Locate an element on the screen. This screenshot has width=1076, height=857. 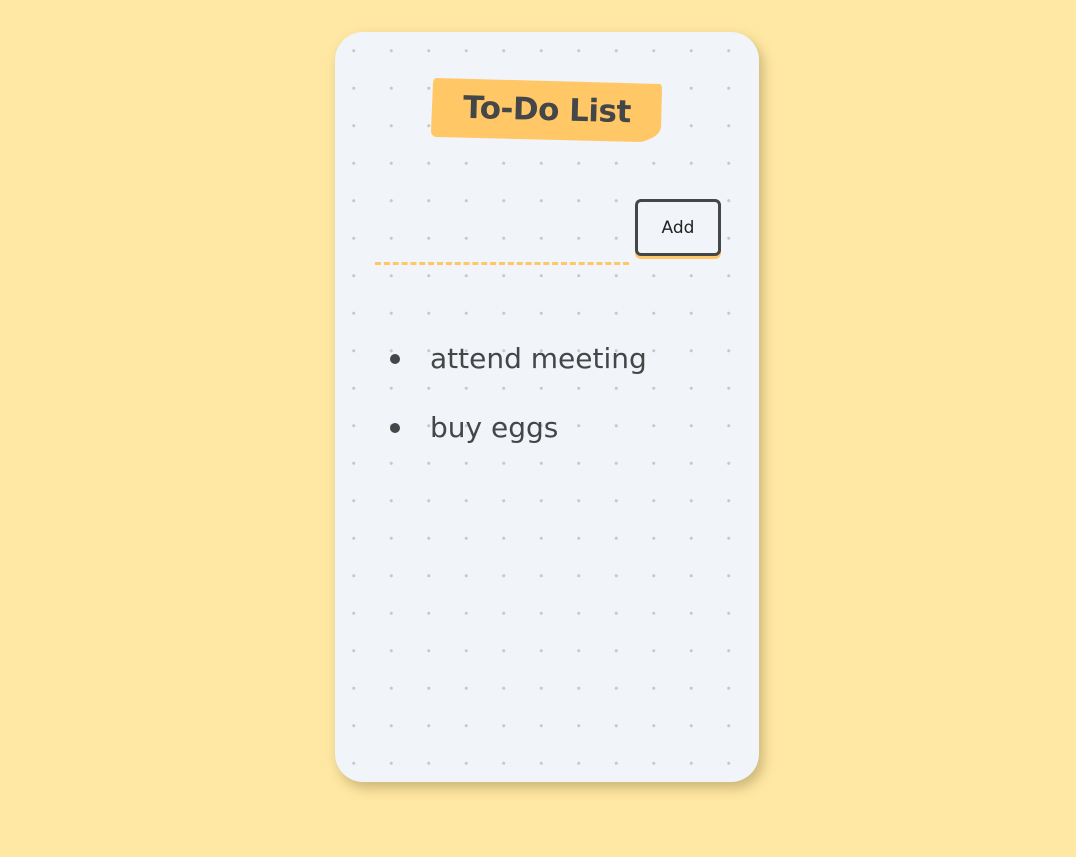
todo-item-text: attend meeting is located at coordinates (538, 358).